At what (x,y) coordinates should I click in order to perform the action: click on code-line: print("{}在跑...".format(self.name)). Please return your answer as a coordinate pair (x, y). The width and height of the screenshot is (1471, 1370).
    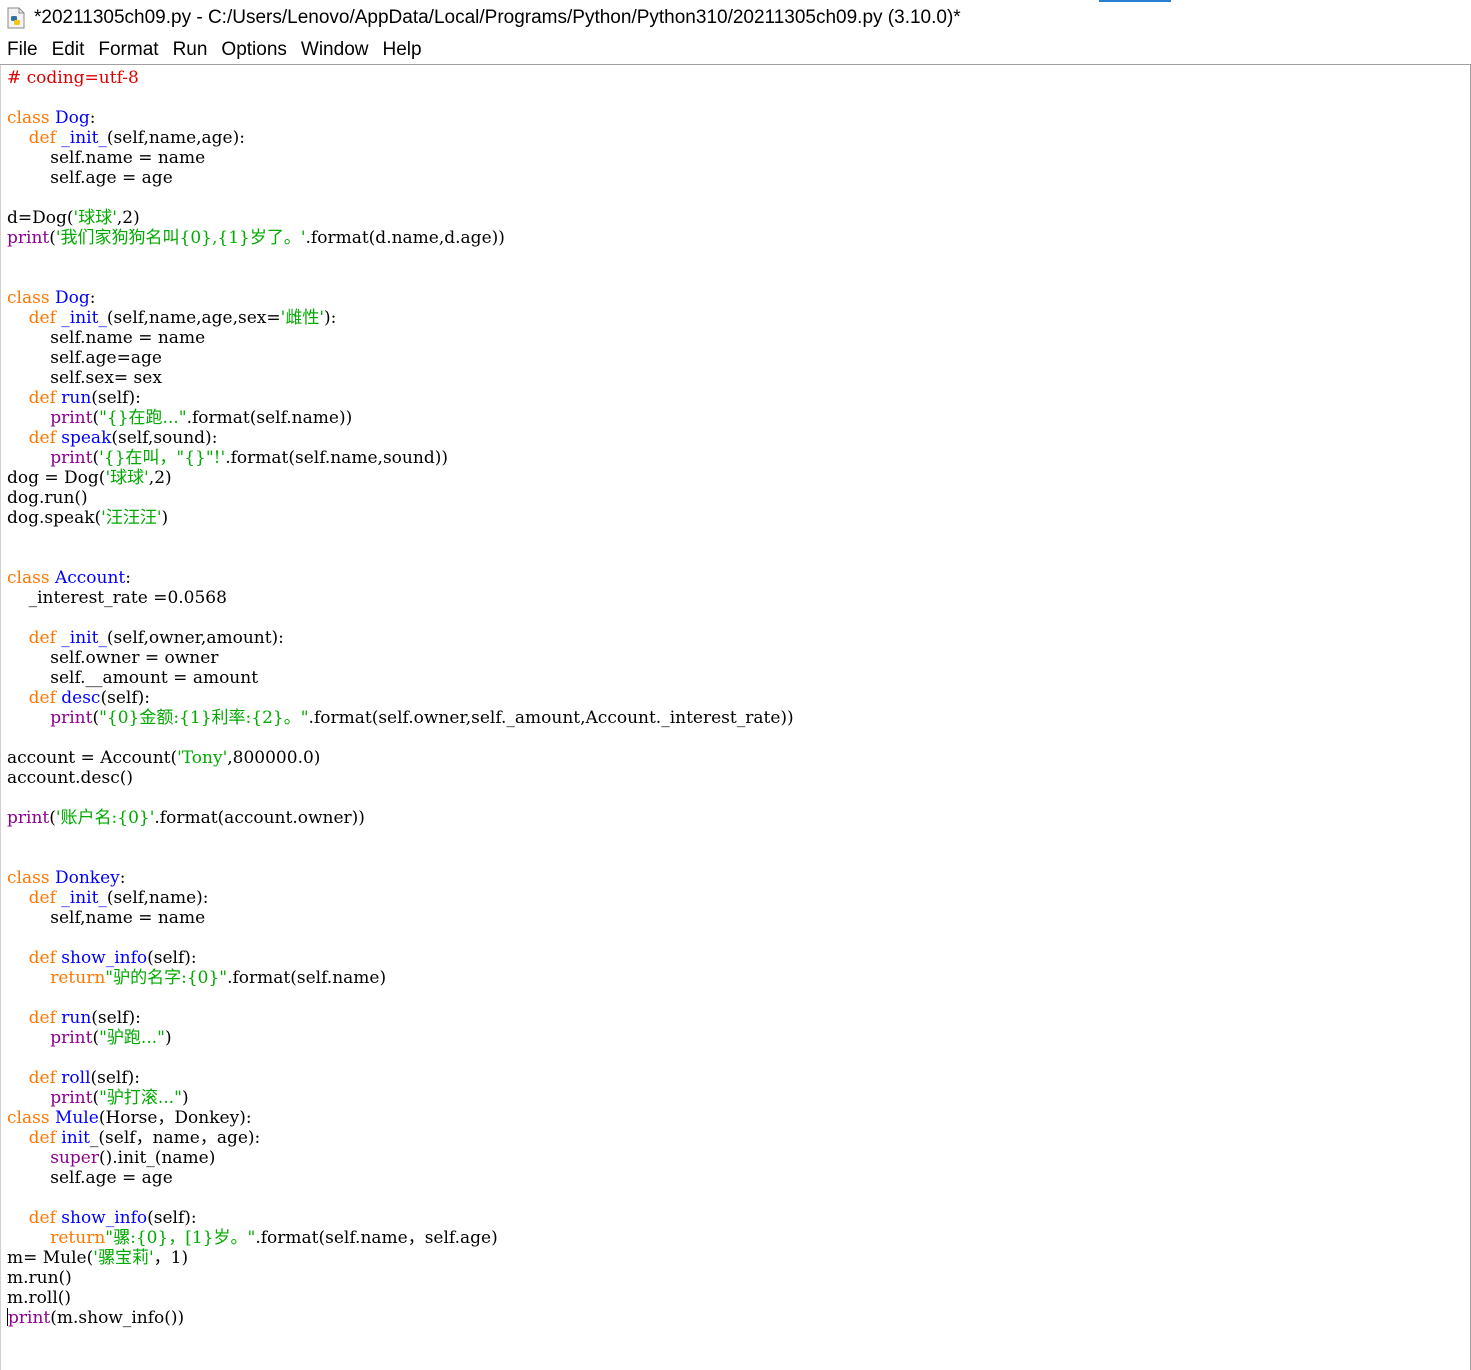
    Looking at the image, I should click on (400, 418).